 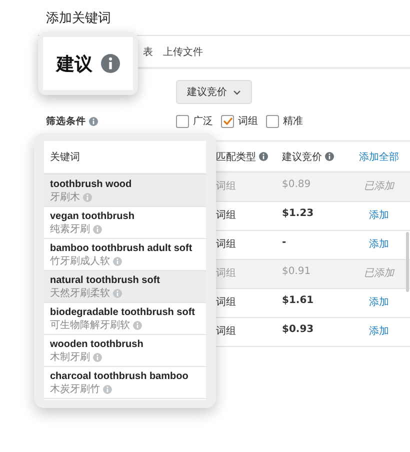 What do you see at coordinates (236, 157) in the screenshot?
I see `column-header: 匹配类型` at bounding box center [236, 157].